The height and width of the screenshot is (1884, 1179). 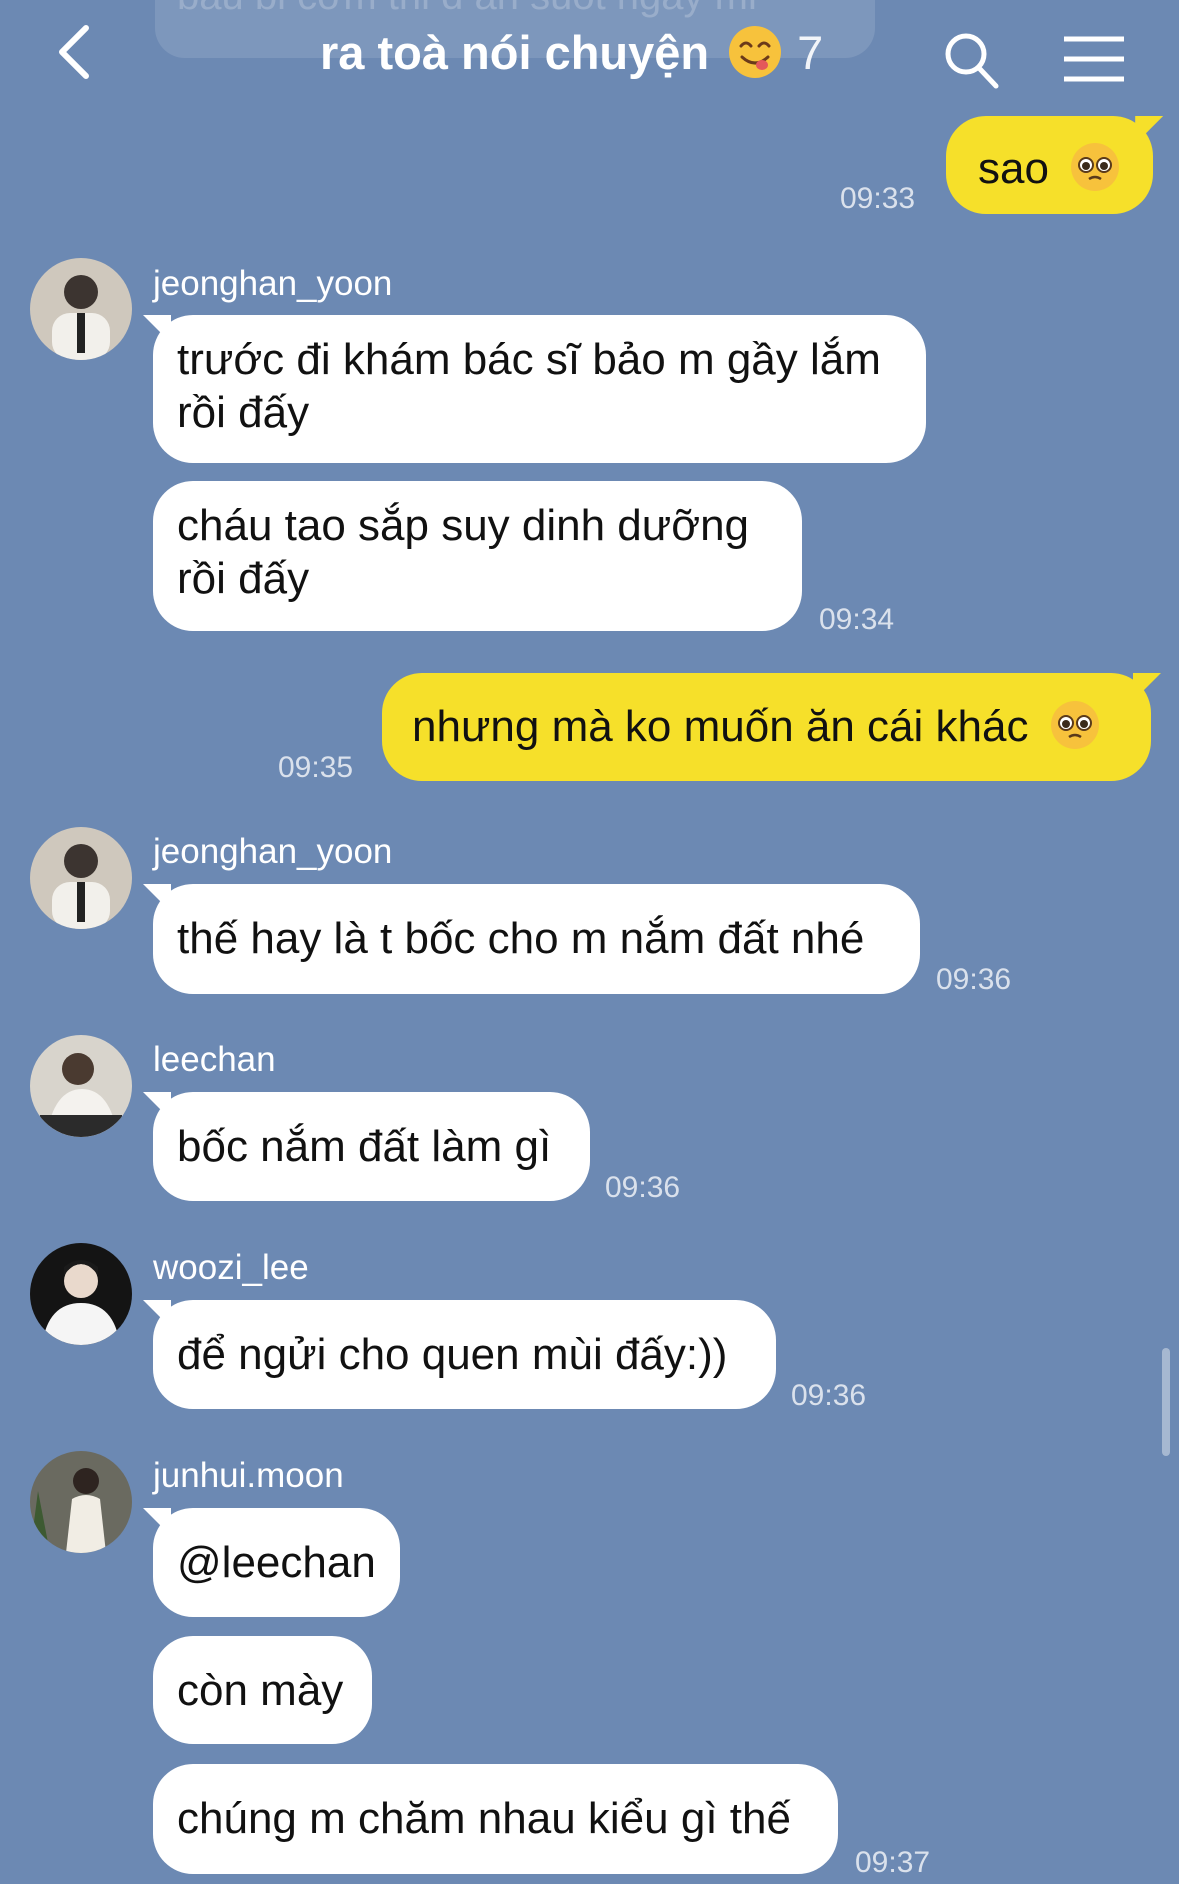 I want to click on avatar-leechan, so click(x=81, y=1086).